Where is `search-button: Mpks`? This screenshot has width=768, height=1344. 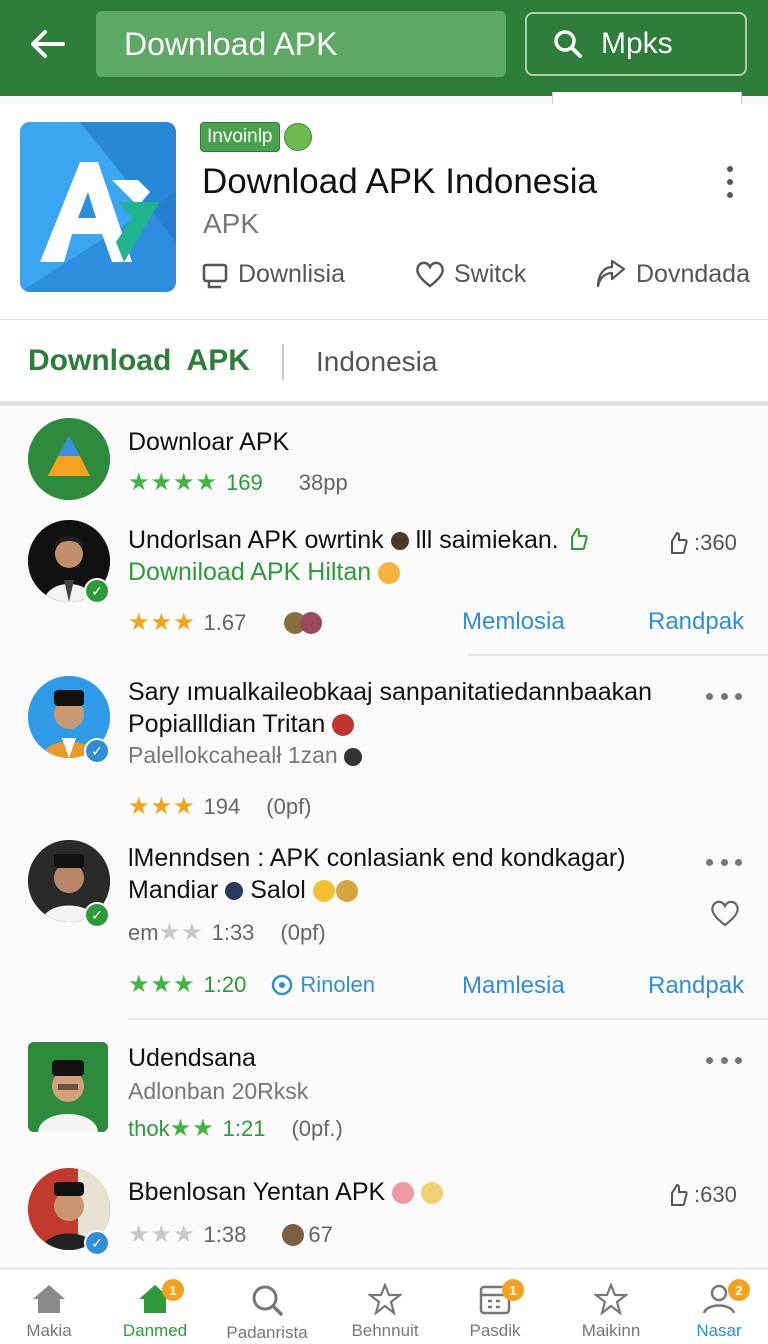 search-button: Mpks is located at coordinates (636, 44).